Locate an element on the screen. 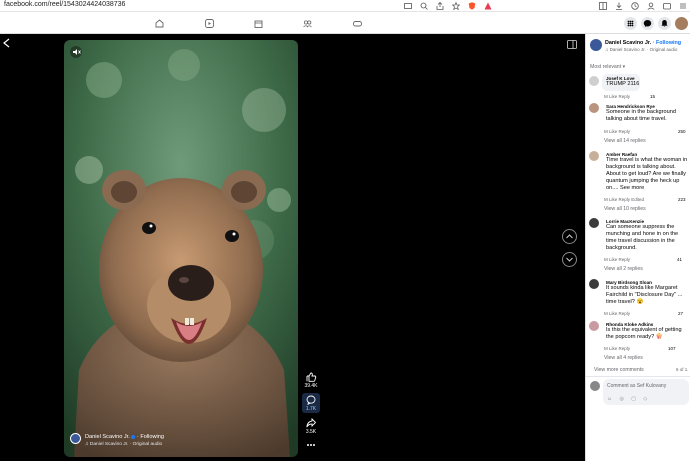  chevron-down-icon is located at coordinates (569, 259).